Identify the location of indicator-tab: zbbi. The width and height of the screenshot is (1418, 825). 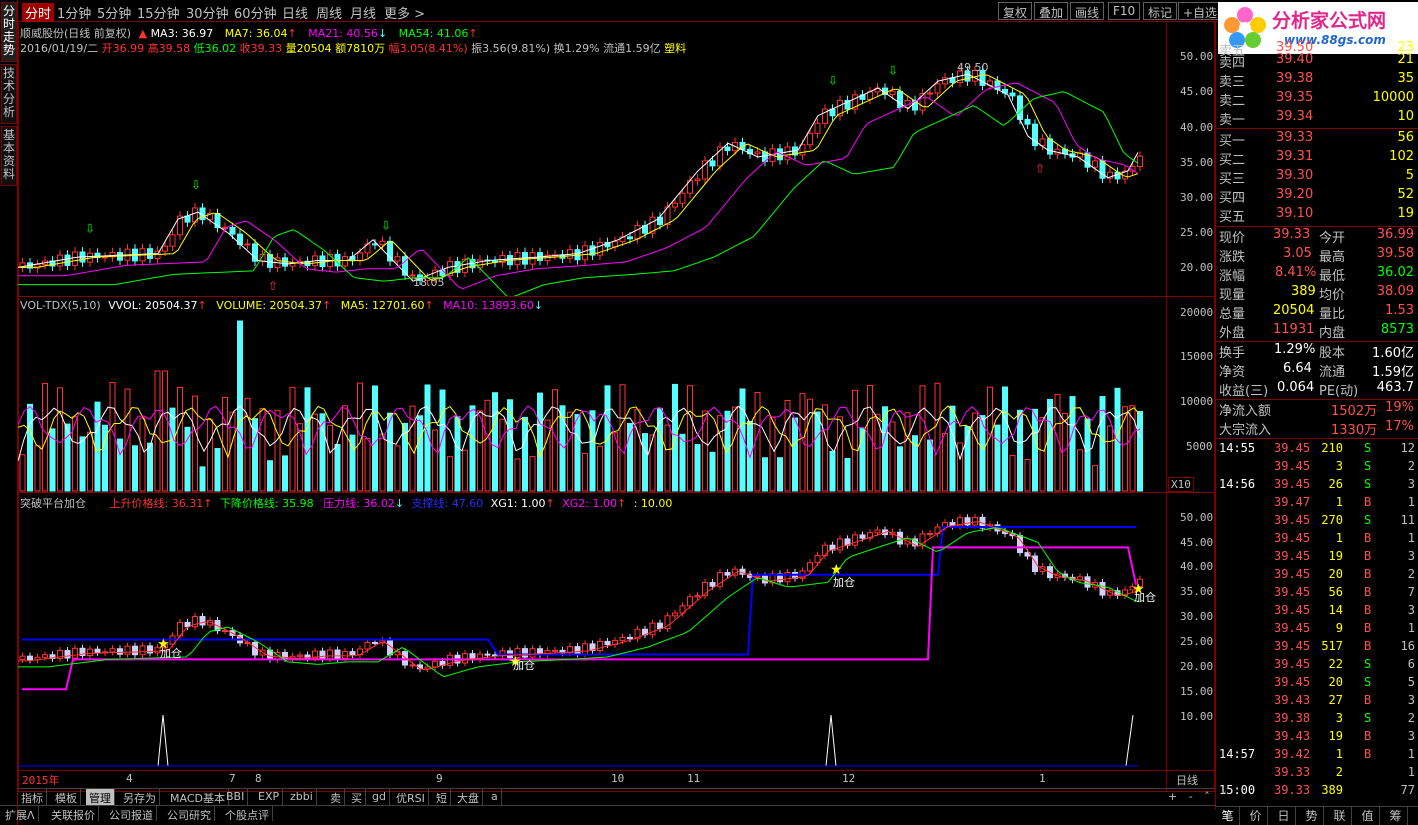
(302, 797).